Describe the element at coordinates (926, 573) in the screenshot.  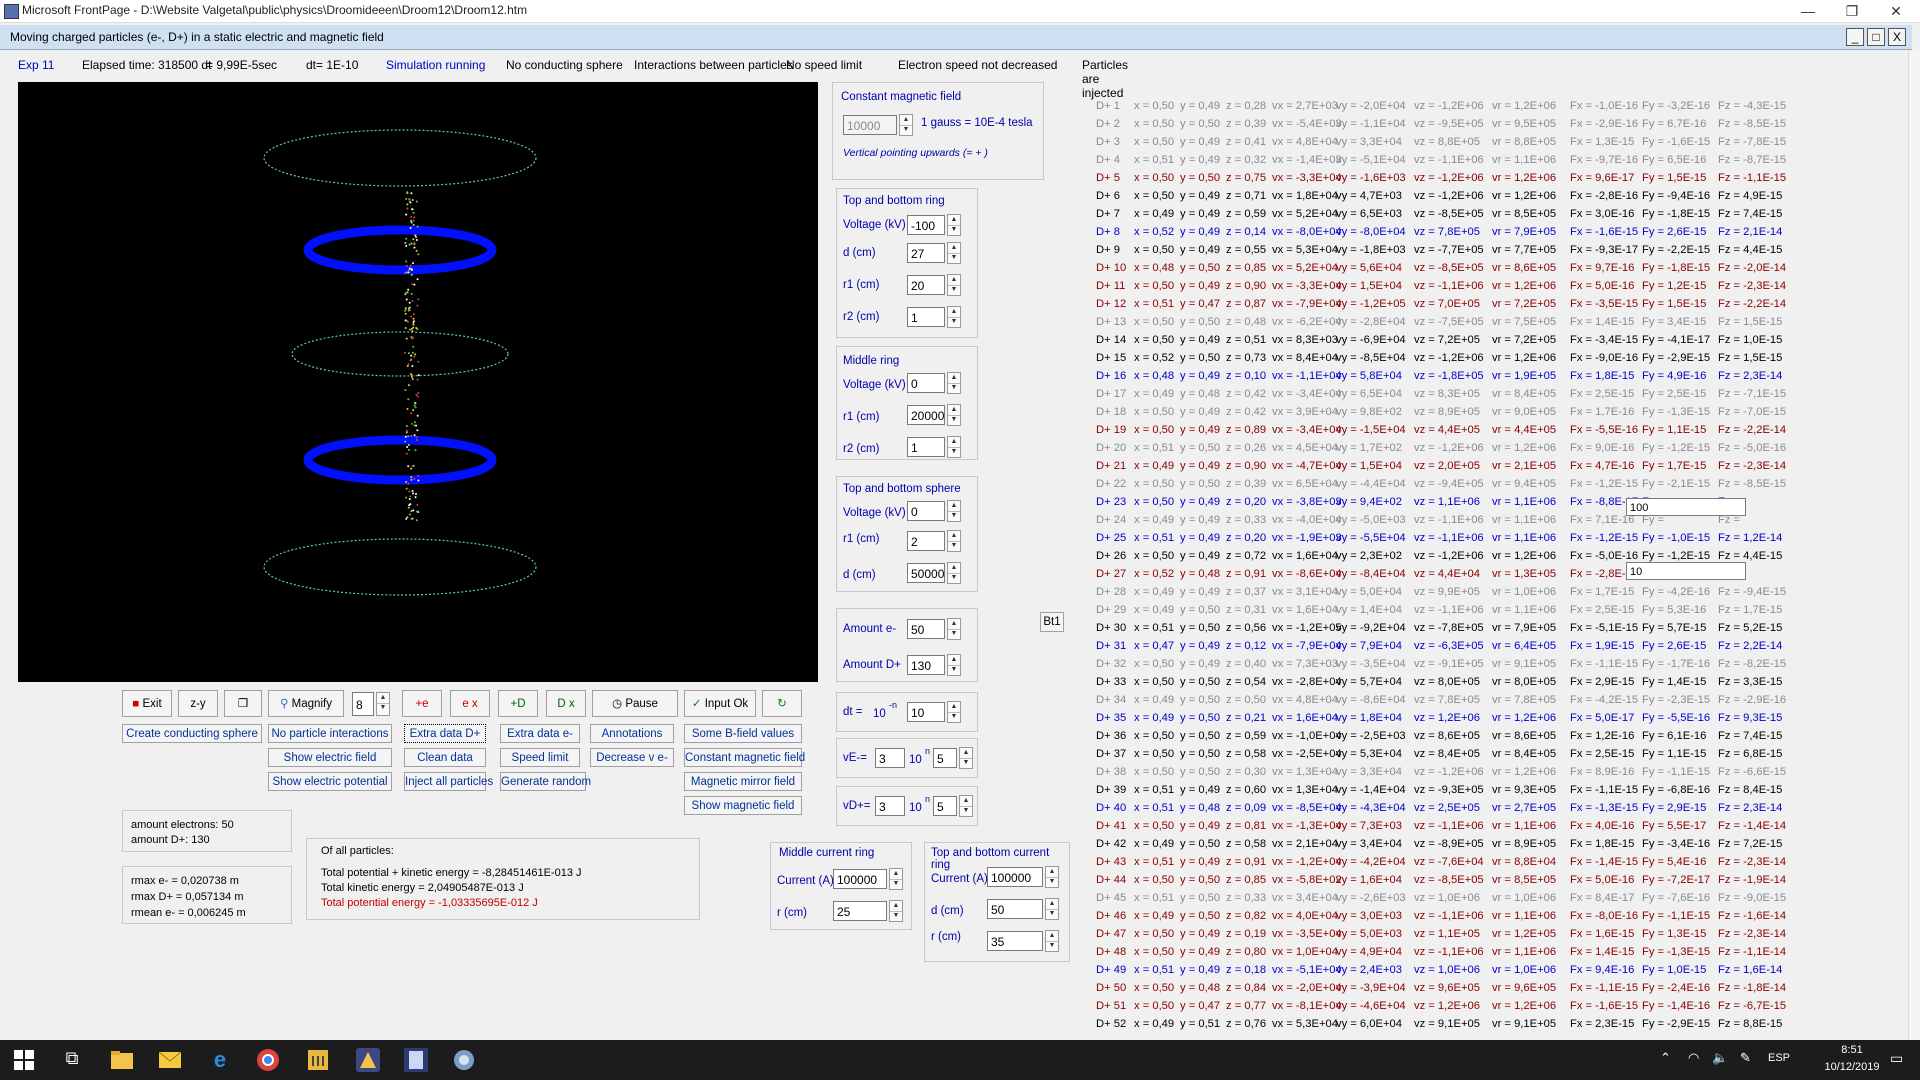
I see `sphere-d-input: 50000` at that location.